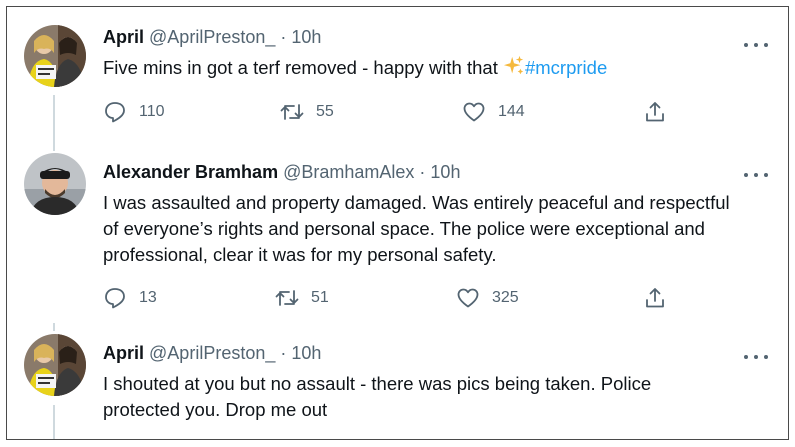 The width and height of the screenshot is (795, 447). Describe the element at coordinates (302, 298) in the screenshot. I see `retweet-button: 51` at that location.